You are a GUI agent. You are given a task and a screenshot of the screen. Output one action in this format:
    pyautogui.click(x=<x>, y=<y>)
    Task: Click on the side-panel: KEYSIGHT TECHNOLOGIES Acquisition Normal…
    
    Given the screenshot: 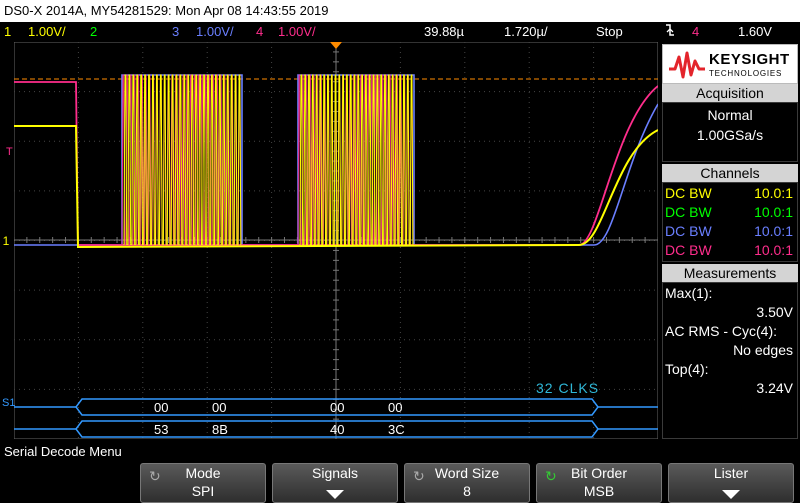 What is the action you would take?
    pyautogui.click(x=730, y=240)
    